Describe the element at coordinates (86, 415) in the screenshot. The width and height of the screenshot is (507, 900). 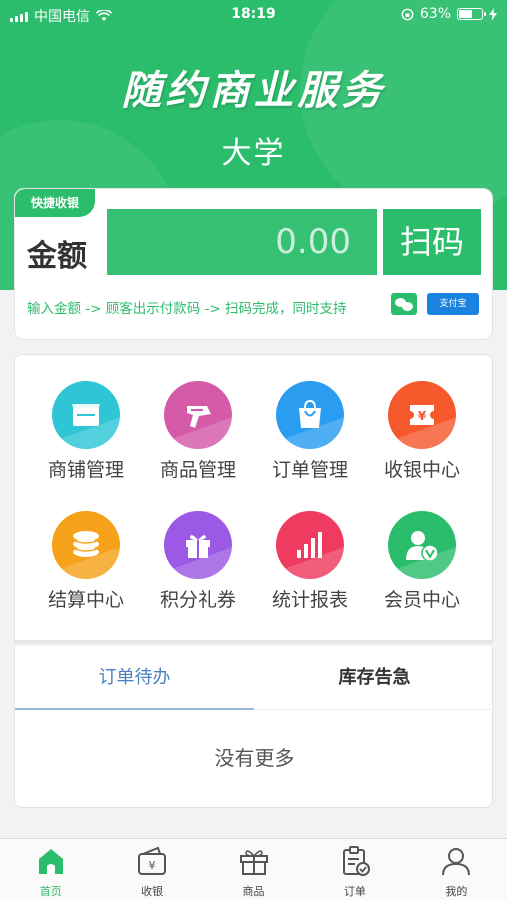
I see `store-icon` at that location.